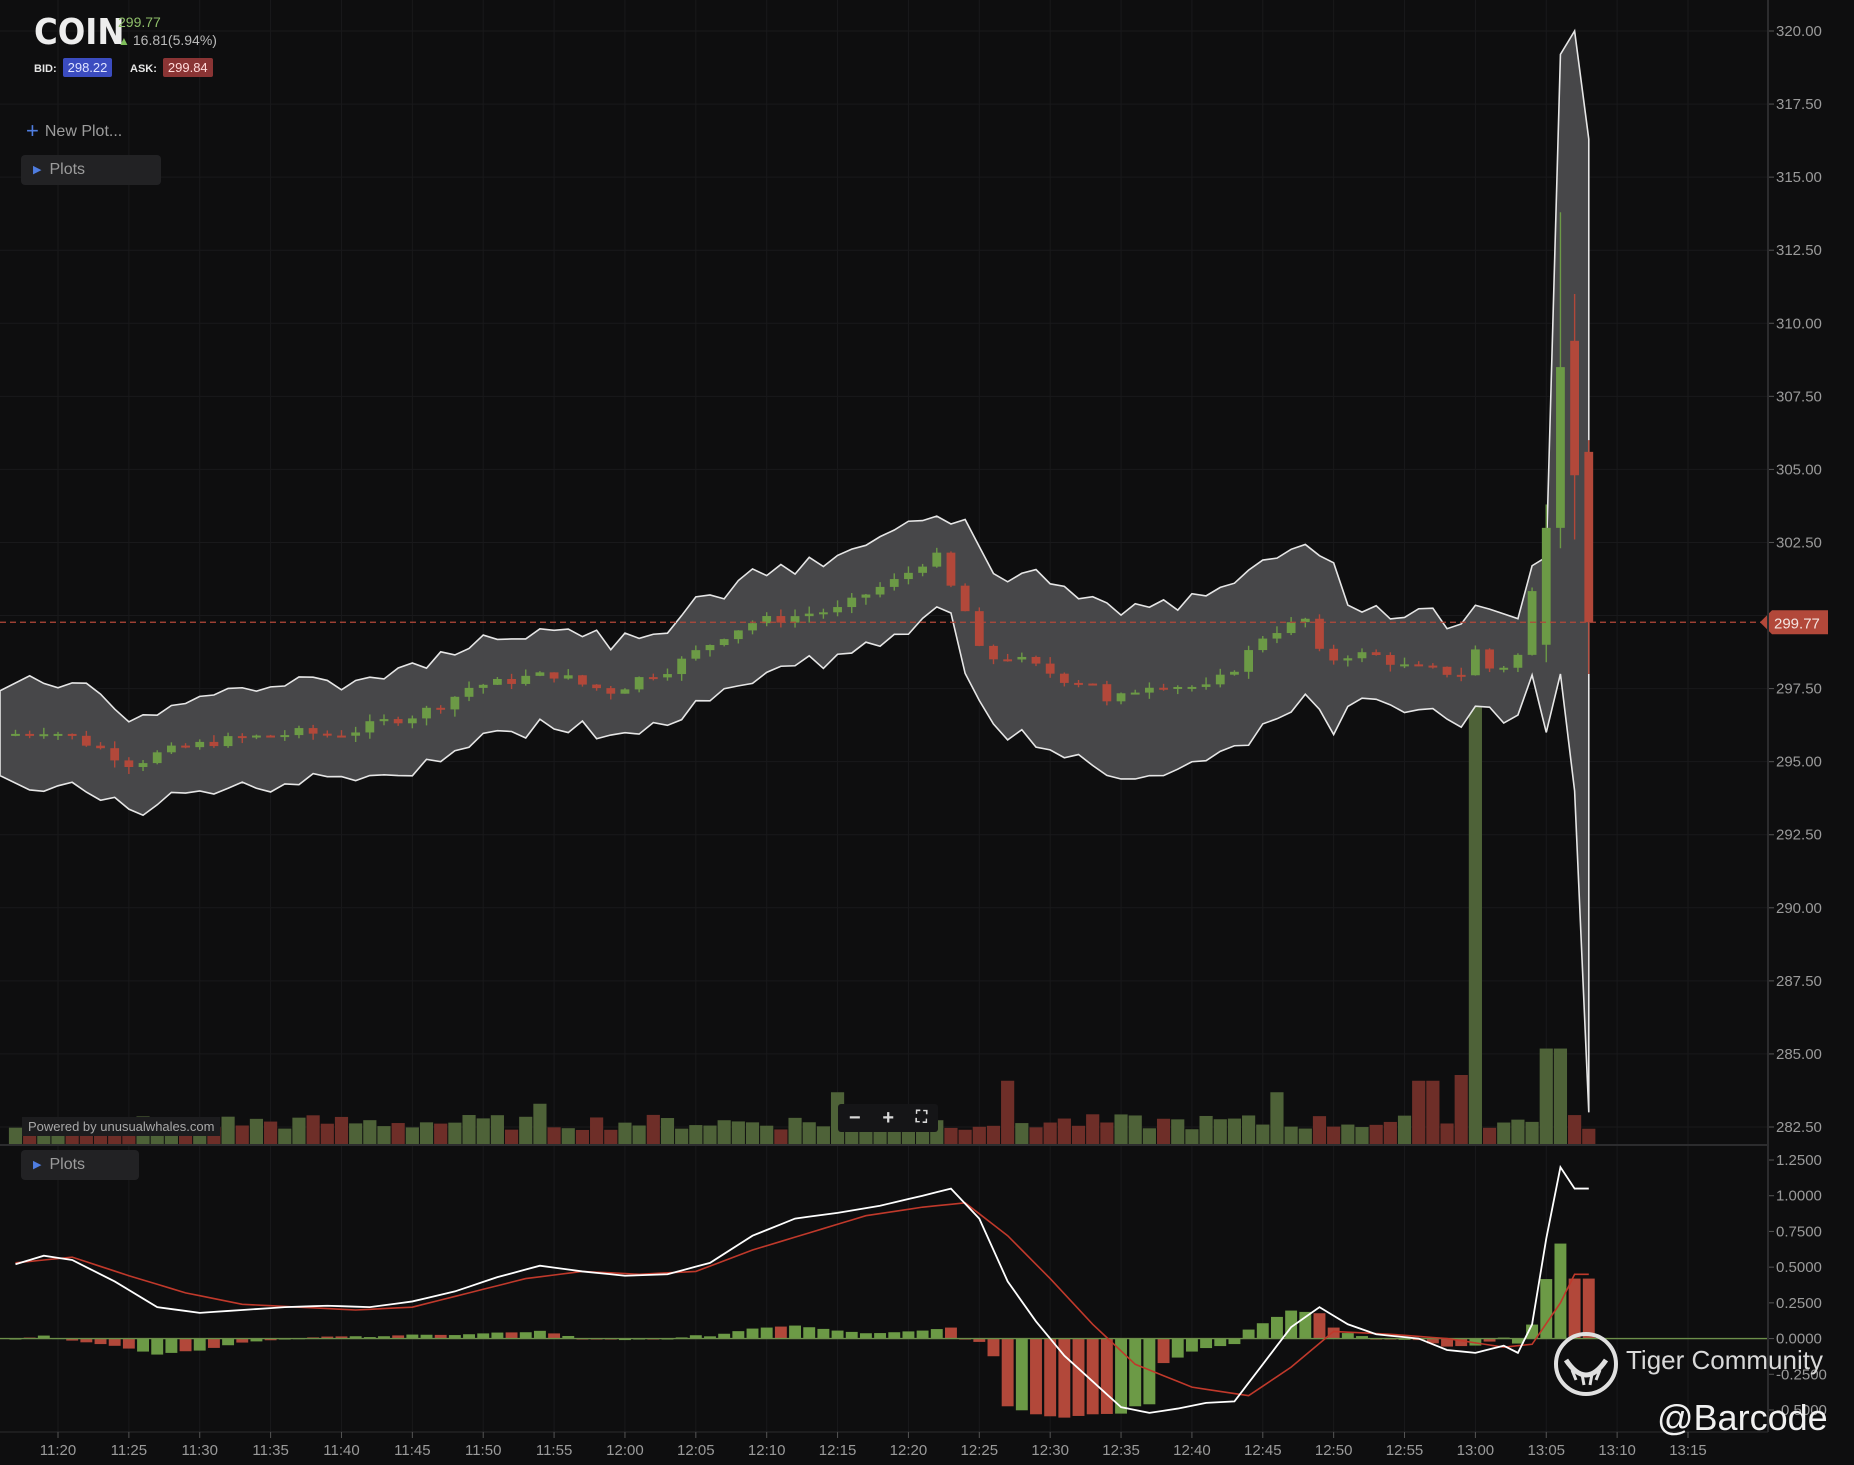 This screenshot has height=1465, width=1854. What do you see at coordinates (73, 67) in the screenshot?
I see `bid-quote: BID: 298.22` at bounding box center [73, 67].